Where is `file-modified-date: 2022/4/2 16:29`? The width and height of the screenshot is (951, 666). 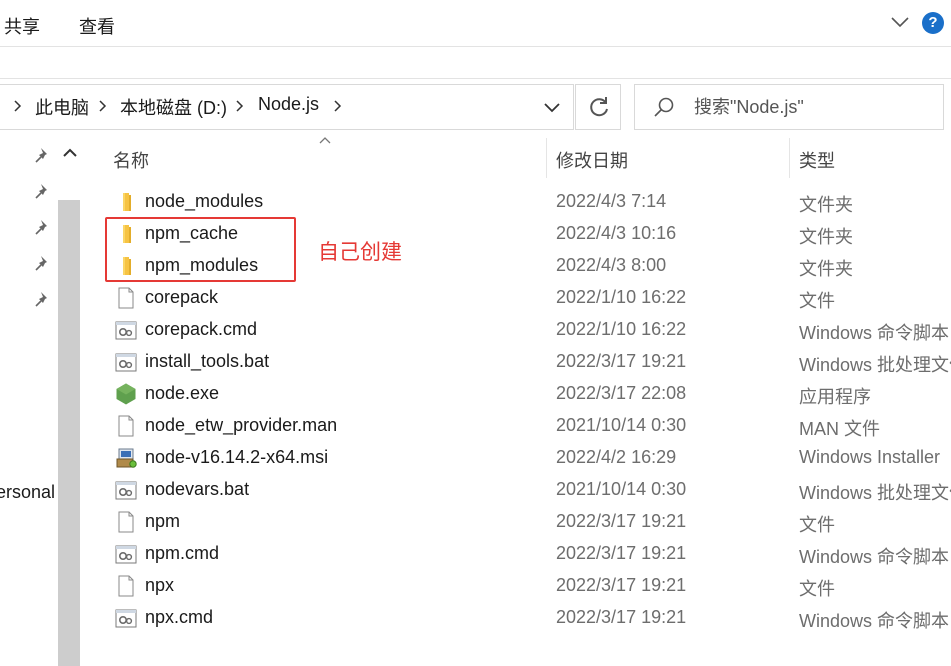
file-modified-date: 2022/4/2 16:29 is located at coordinates (616, 457).